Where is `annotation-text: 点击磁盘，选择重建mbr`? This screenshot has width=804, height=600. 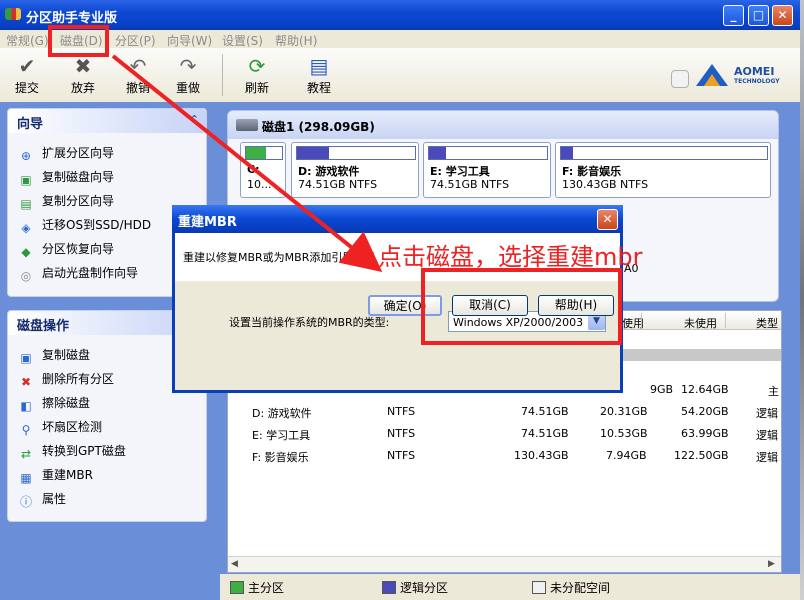
annotation-text: 点击磁盘，选择重建mbr is located at coordinates (510, 257).